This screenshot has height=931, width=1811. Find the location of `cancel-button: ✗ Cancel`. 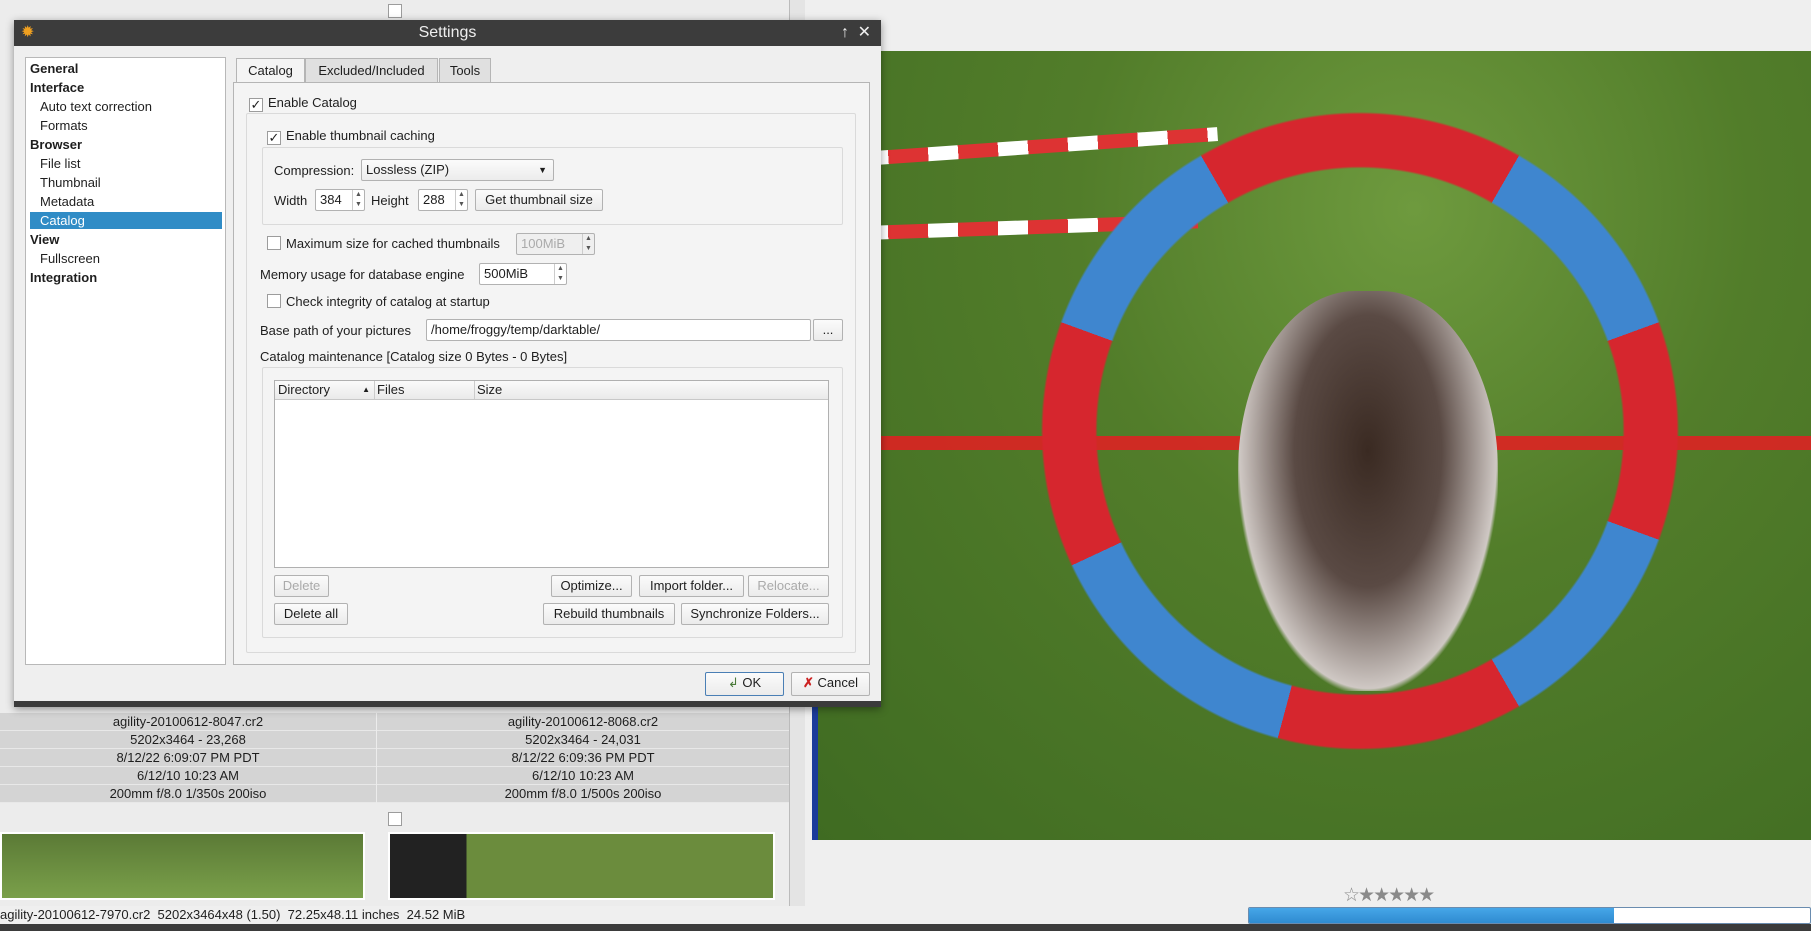

cancel-button: ✗ Cancel is located at coordinates (830, 684).